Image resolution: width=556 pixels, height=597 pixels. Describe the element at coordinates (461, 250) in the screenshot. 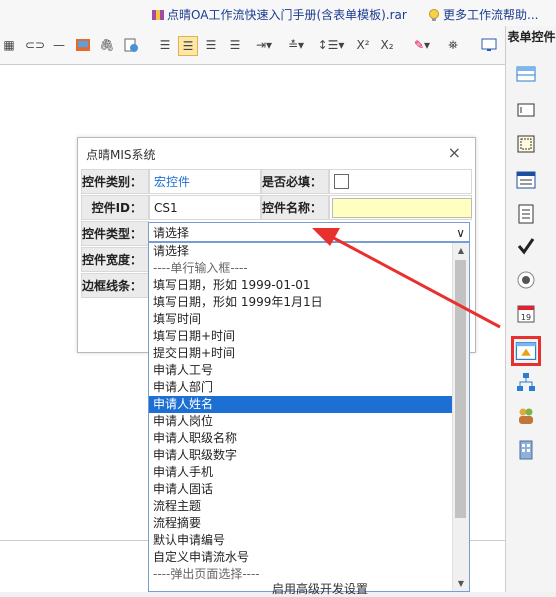

I see `scroll-up-icon: ▲` at that location.